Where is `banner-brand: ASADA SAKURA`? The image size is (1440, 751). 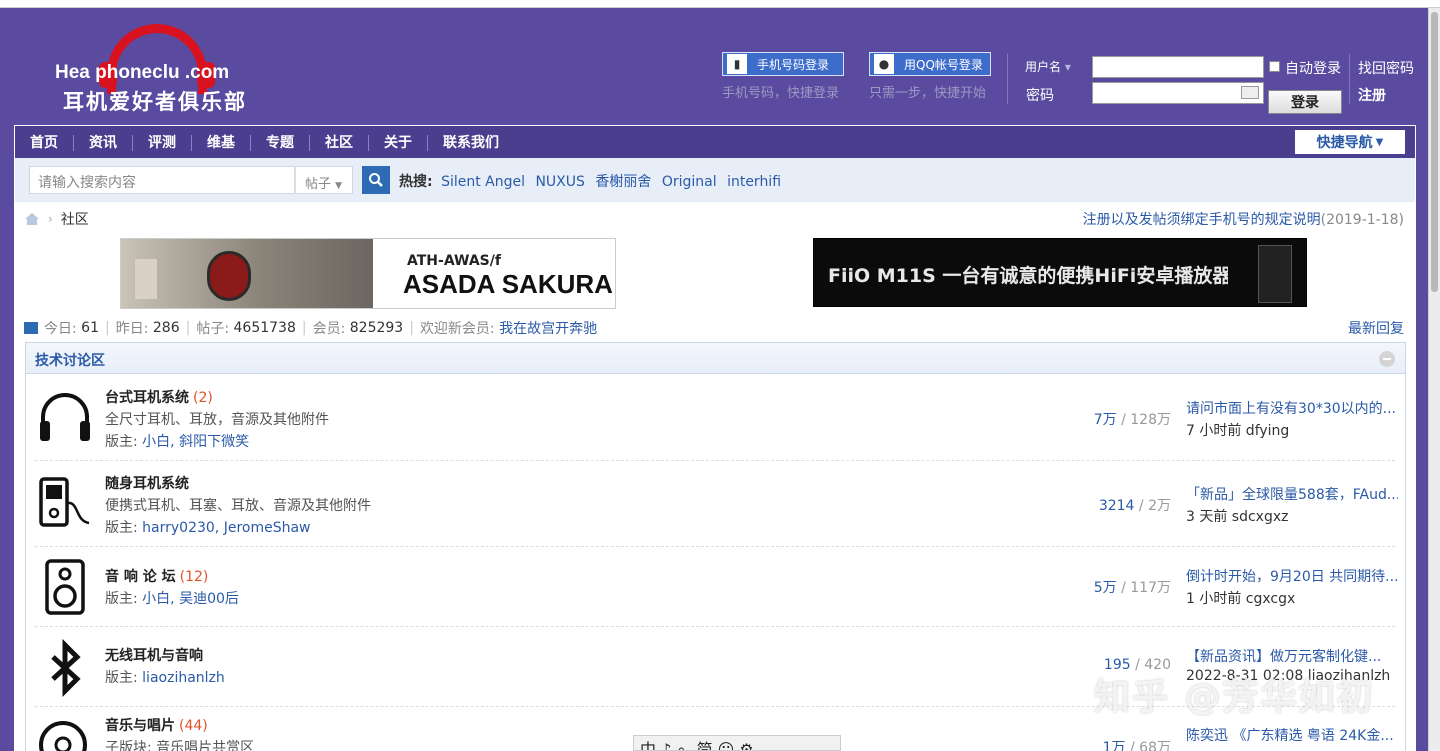 banner-brand: ASADA SAKURA is located at coordinates (508, 284).